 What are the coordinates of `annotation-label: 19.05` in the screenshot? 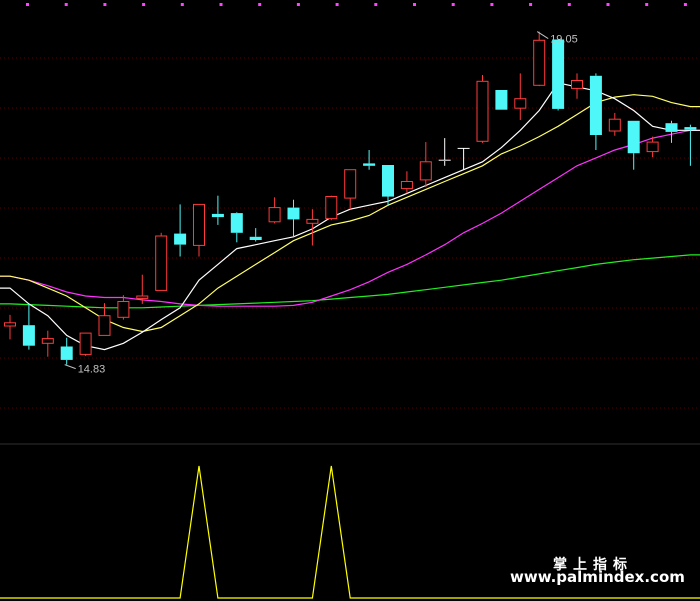 It's located at (564, 40).